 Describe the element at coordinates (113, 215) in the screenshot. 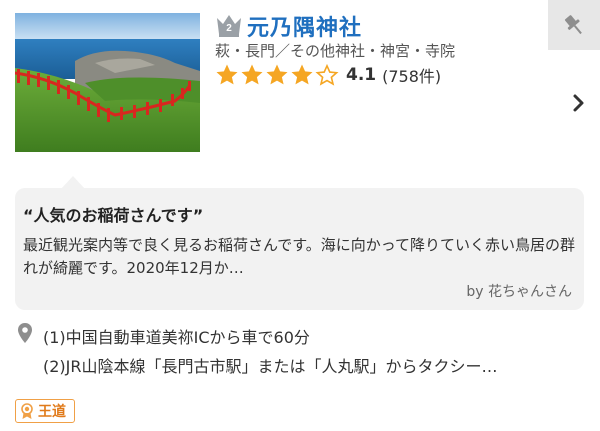

I see `review-title: “人気のお稲荷さんです”` at that location.